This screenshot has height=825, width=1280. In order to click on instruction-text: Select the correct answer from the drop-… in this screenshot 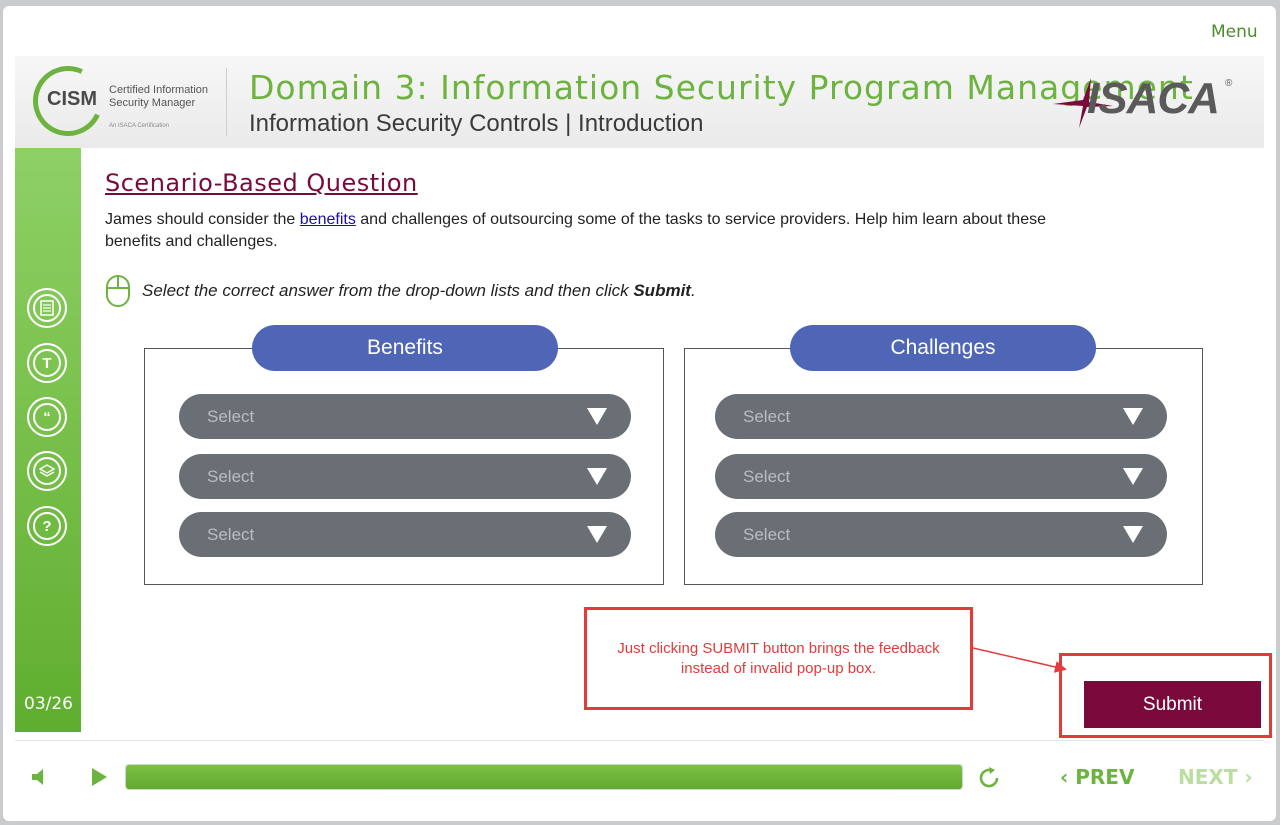, I will do `click(419, 291)`.